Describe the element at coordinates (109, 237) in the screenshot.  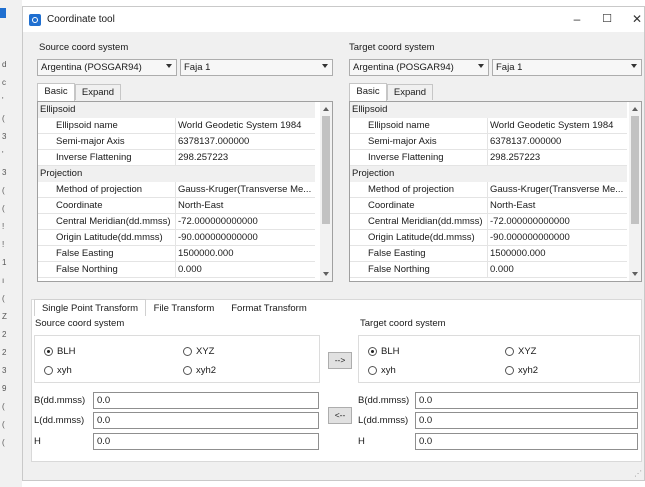
I see `property-key: Origin Latitude(dd.mmss)` at that location.